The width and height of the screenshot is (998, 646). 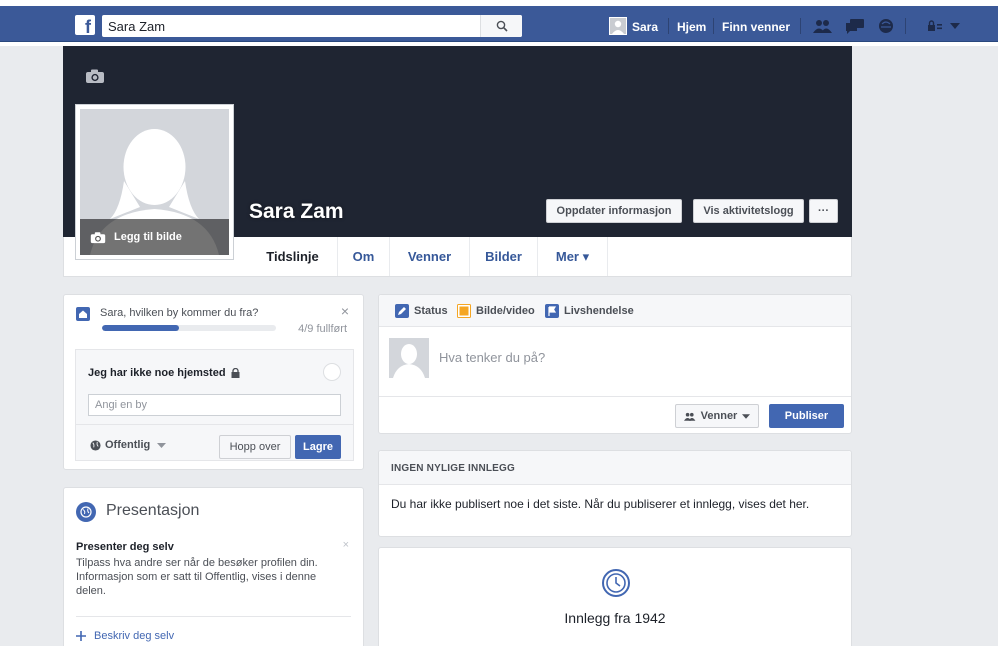 I want to click on no-posts-heading: INGEN NYLIGE INNLEGG, so click(x=453, y=468).